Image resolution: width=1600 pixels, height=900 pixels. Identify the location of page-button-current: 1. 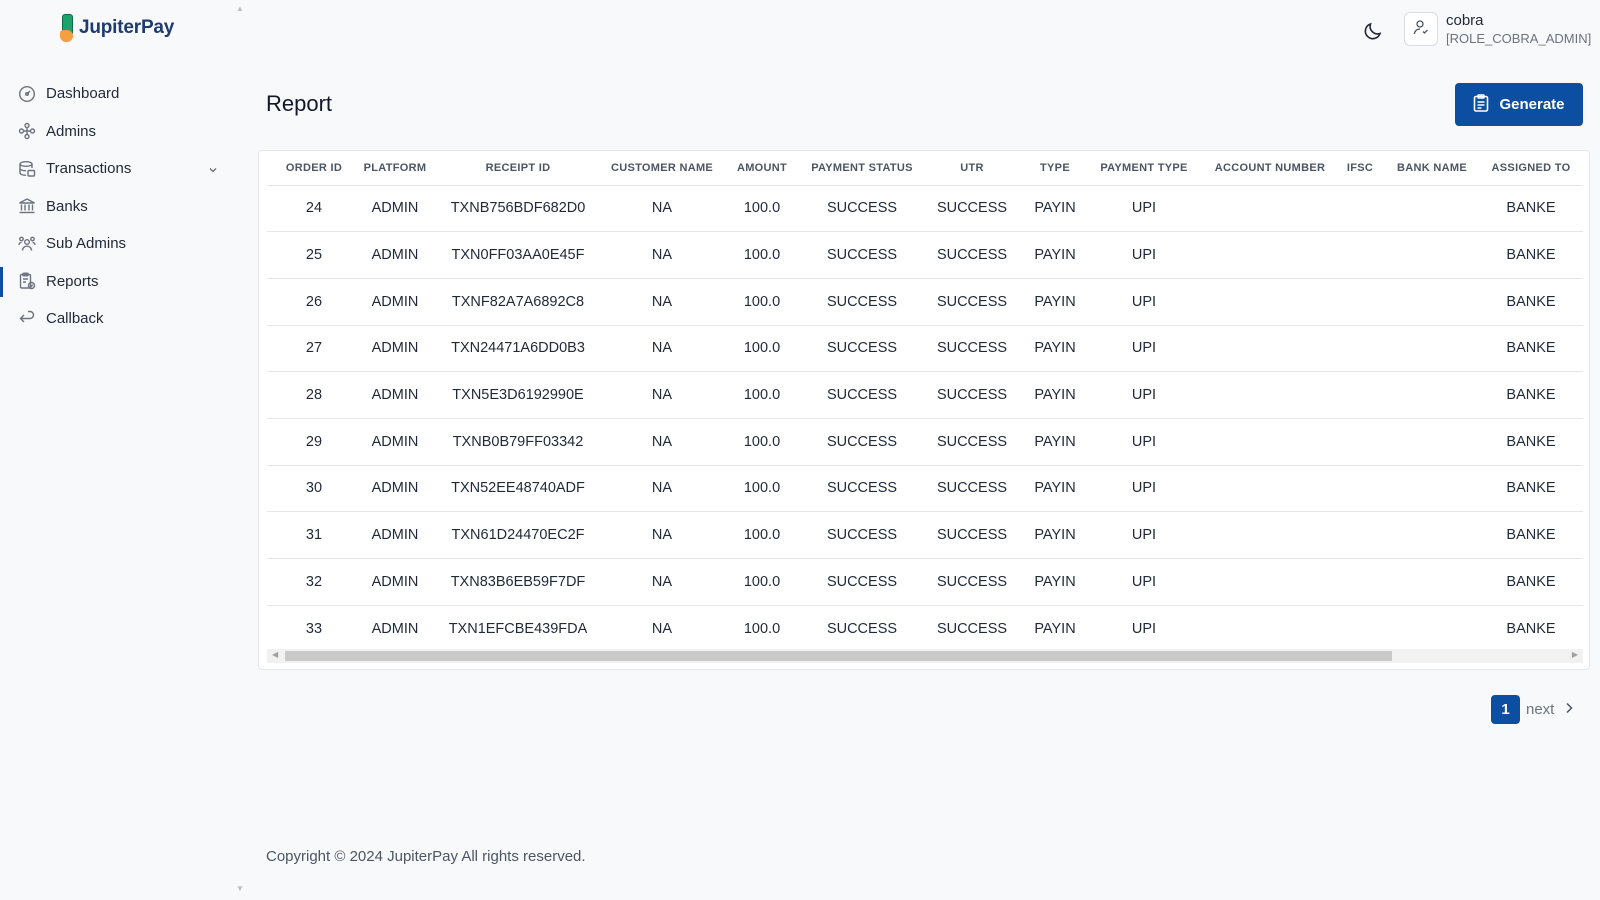
(1505, 709).